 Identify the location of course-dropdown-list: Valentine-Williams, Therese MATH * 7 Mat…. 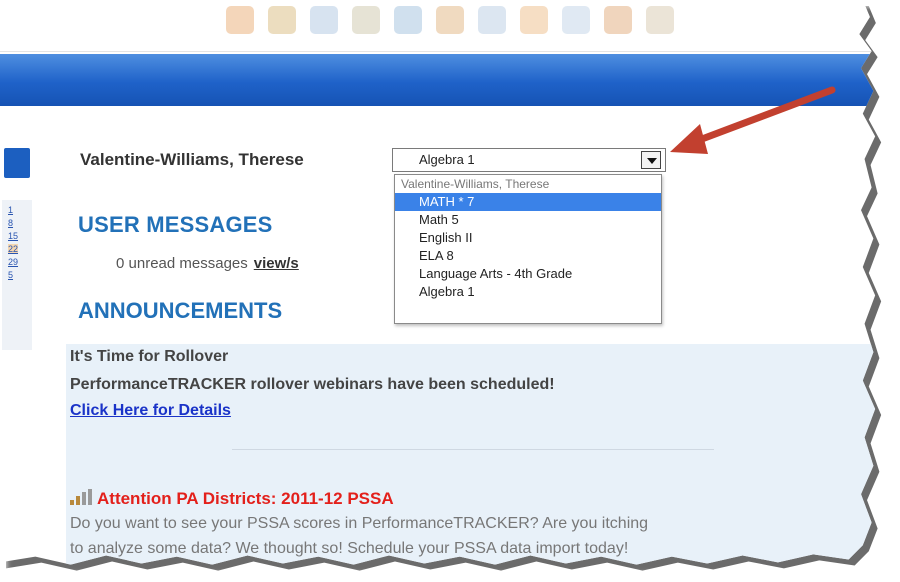
(528, 249).